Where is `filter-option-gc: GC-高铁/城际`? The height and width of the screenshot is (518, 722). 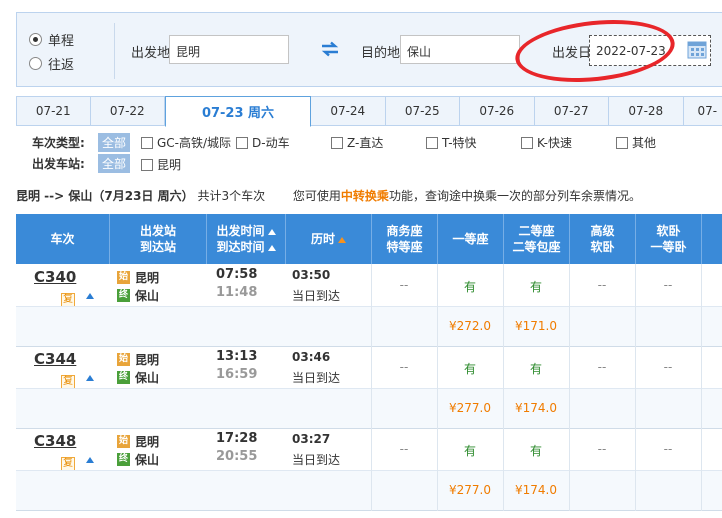
filter-option-gc: GC-高铁/城际 is located at coordinates (186, 142).